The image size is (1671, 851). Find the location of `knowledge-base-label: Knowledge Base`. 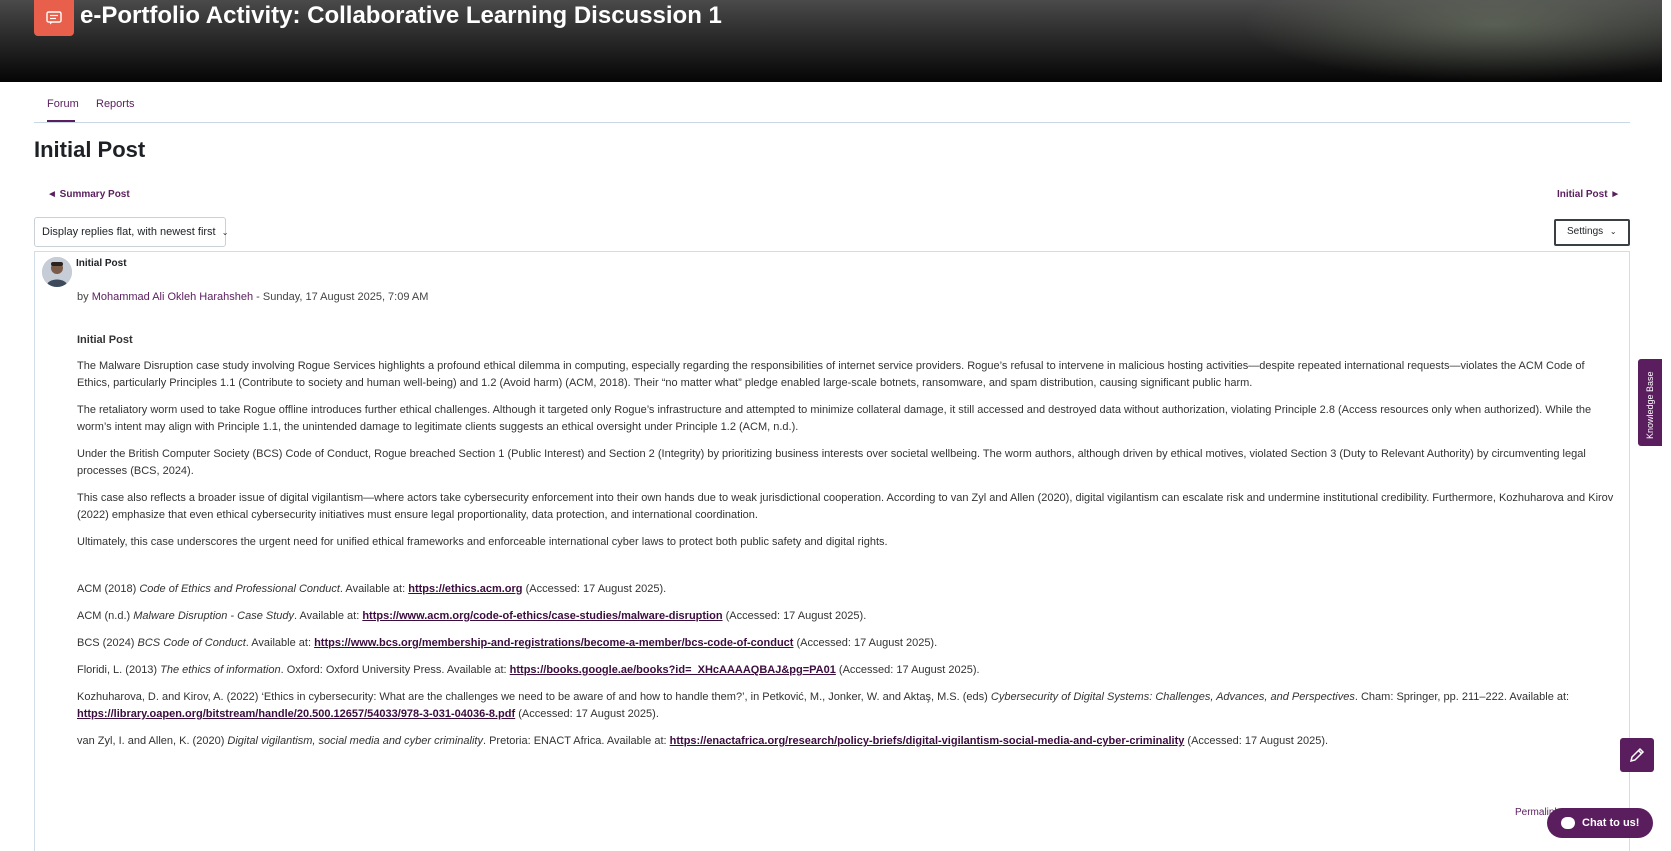

knowledge-base-label: Knowledge Base is located at coordinates (1650, 405).